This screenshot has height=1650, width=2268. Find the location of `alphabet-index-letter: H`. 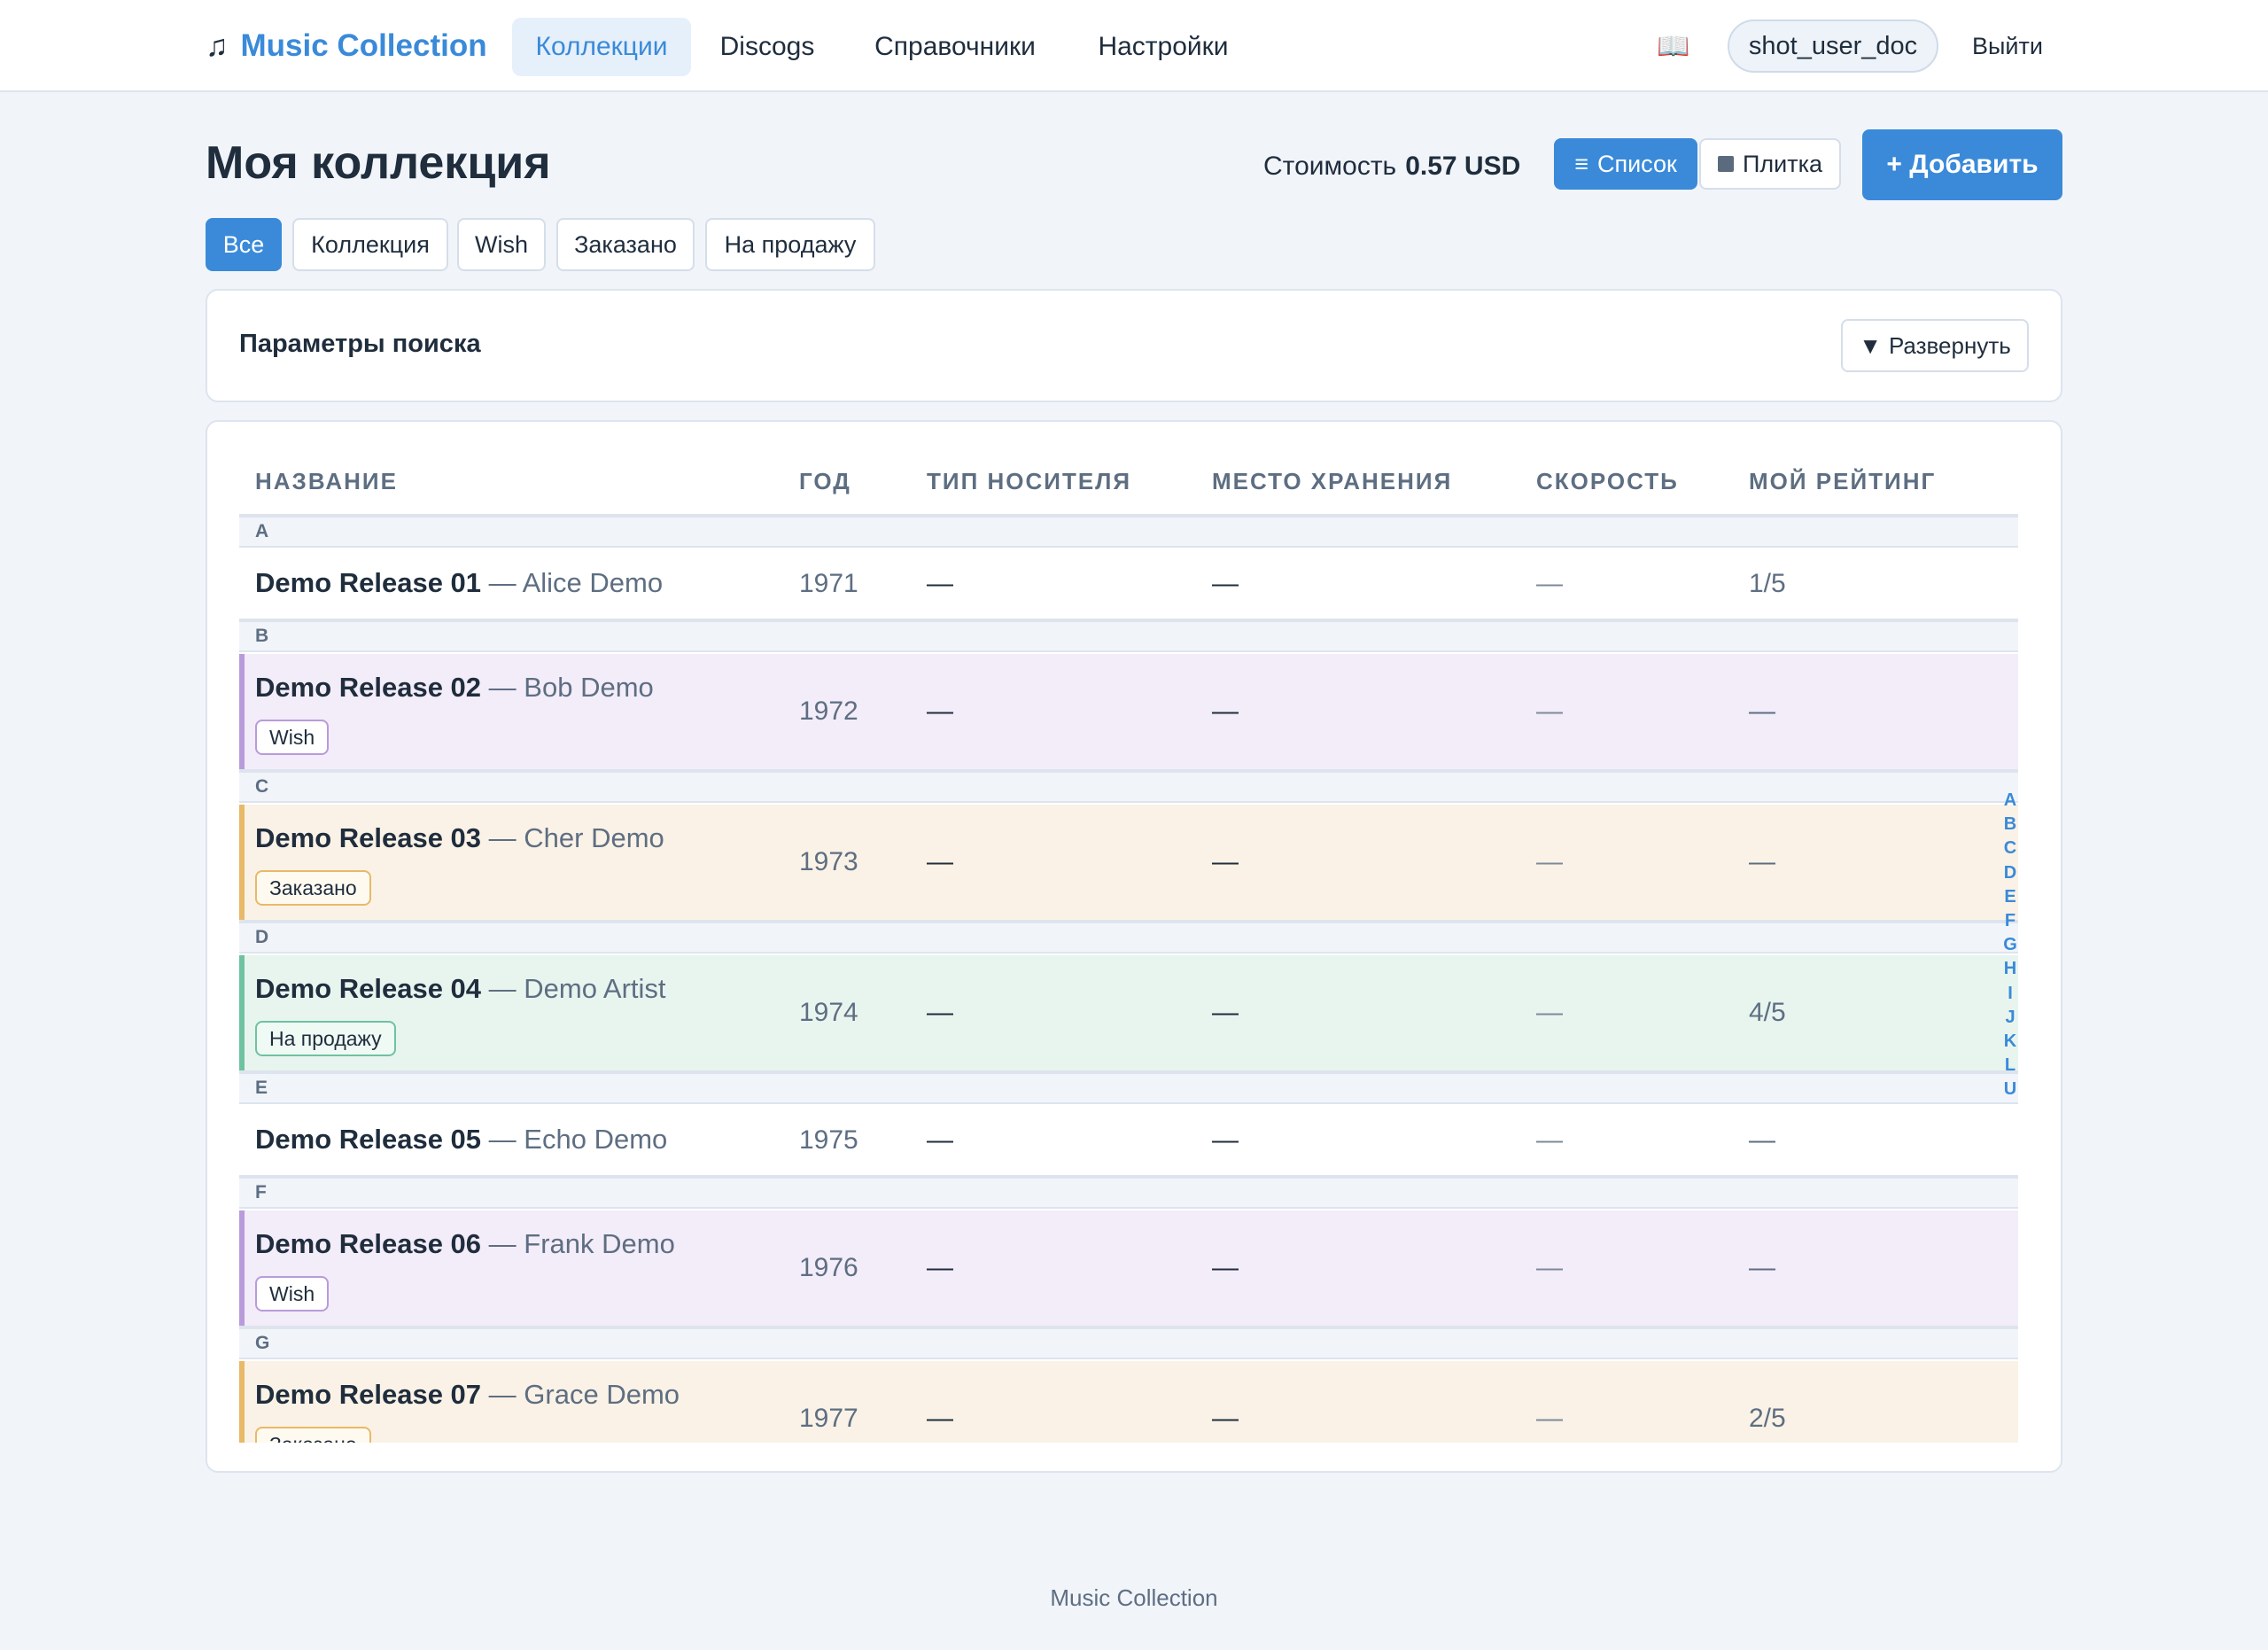

alphabet-index-letter: H is located at coordinates (2010, 969).